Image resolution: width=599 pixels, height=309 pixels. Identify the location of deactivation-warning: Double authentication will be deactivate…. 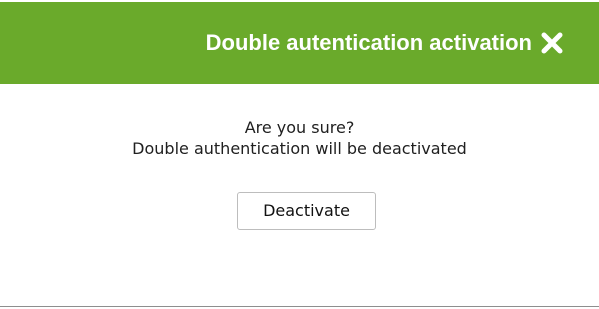
(299, 148).